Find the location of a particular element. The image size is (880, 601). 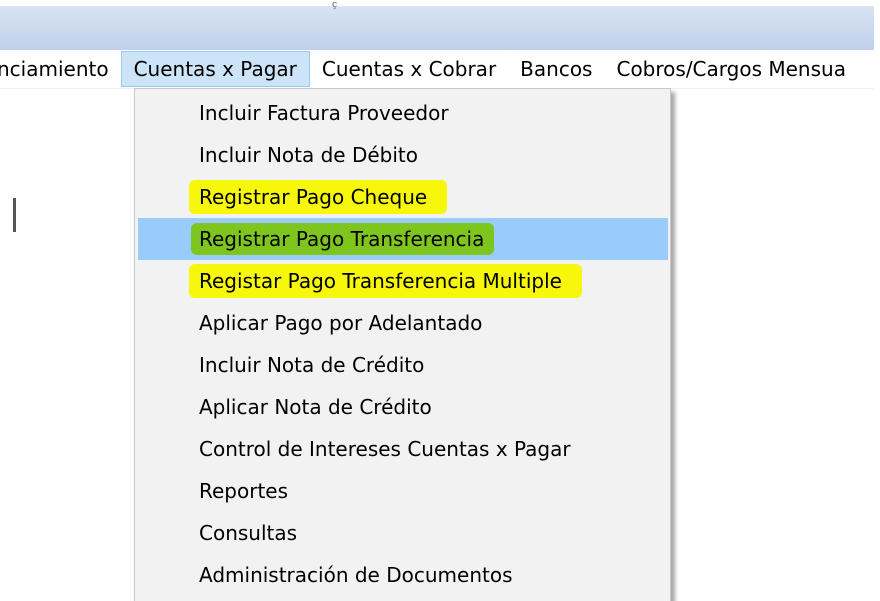

menu-cuentas-x-cobrar: Cuentas x Cobrar is located at coordinates (409, 69).